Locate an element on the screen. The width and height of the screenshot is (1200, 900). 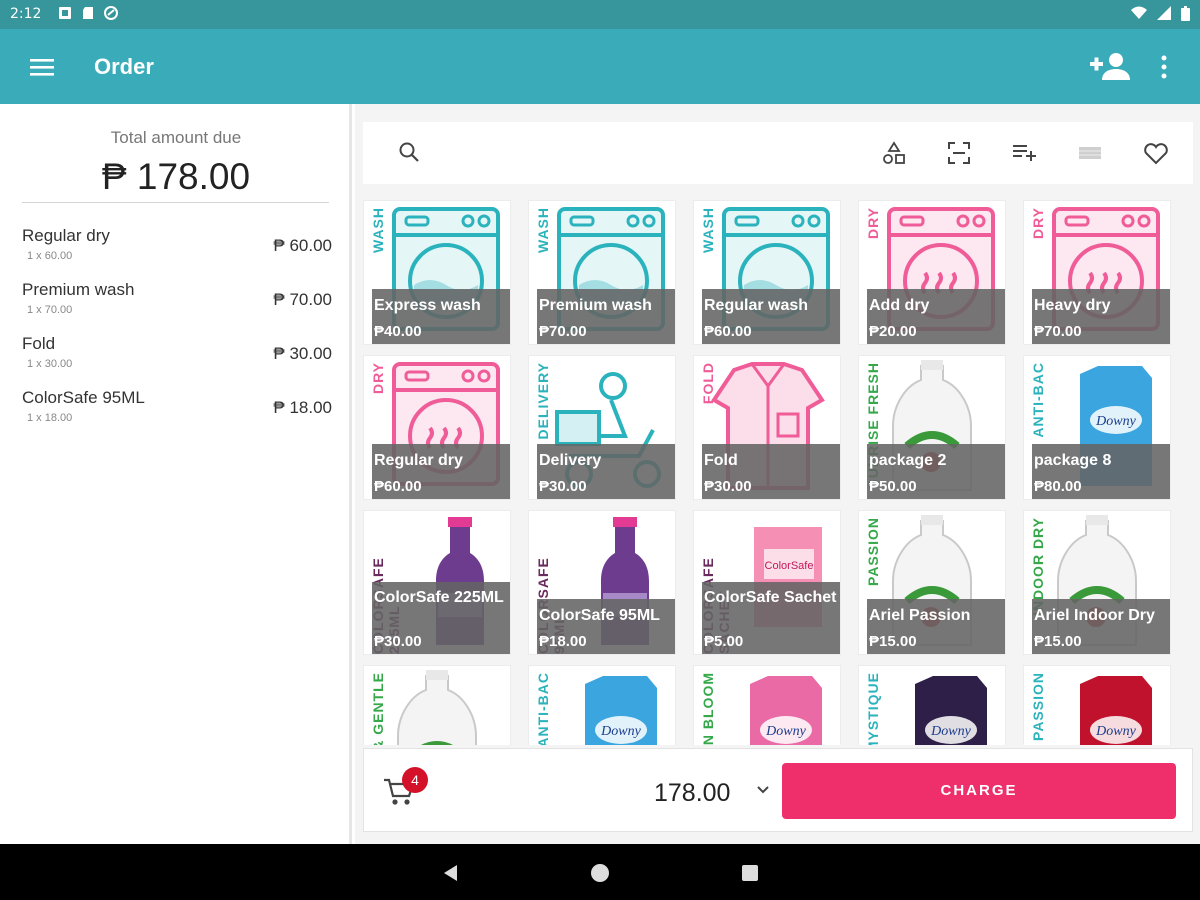
product-tile: COLORSAFE 225MLColorSafe 225ML₱30.00 is located at coordinates (437, 582).